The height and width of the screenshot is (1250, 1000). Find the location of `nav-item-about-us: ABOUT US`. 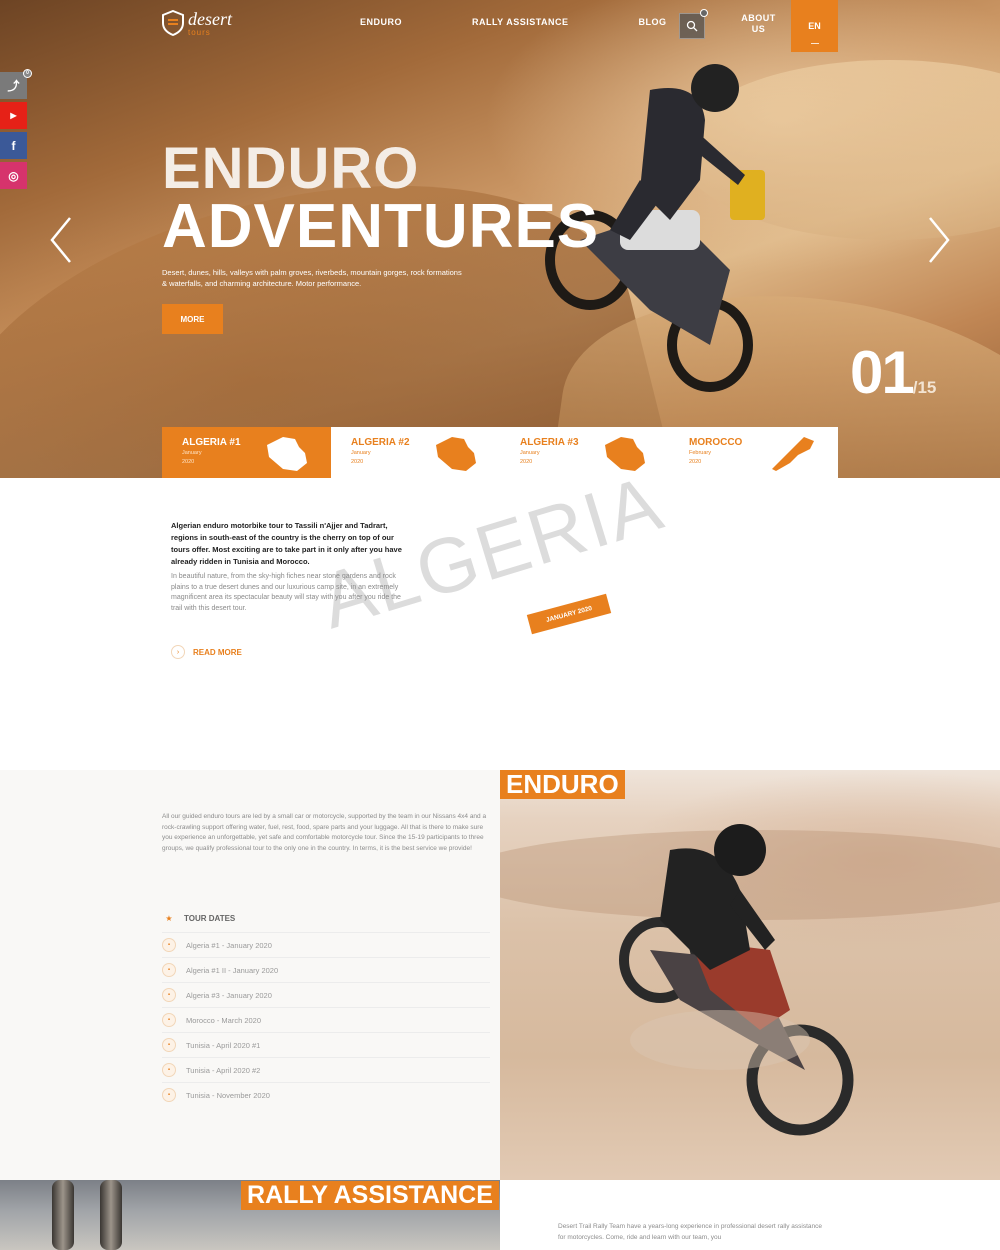

nav-item-about-us: ABOUT US is located at coordinates (759, 24).